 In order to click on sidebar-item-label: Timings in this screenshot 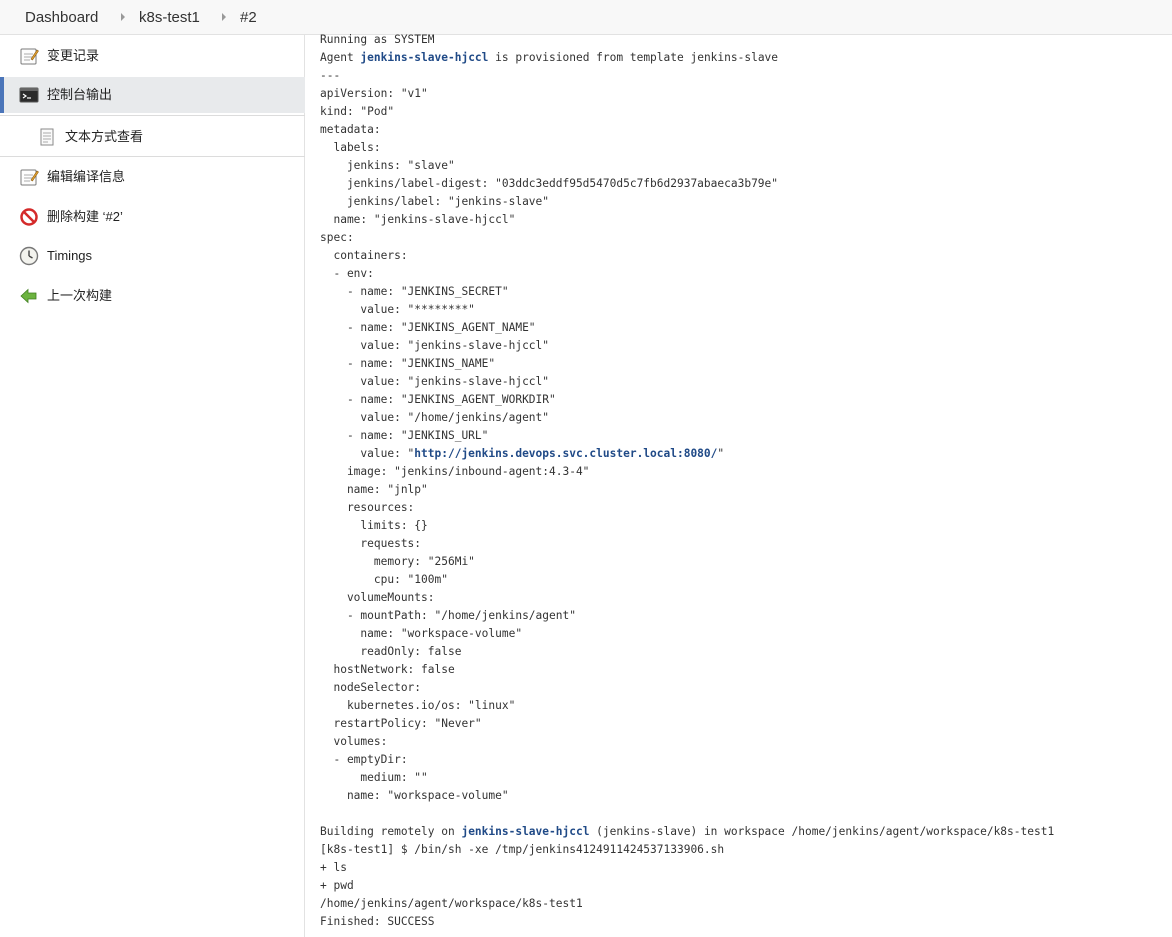, I will do `click(70, 255)`.